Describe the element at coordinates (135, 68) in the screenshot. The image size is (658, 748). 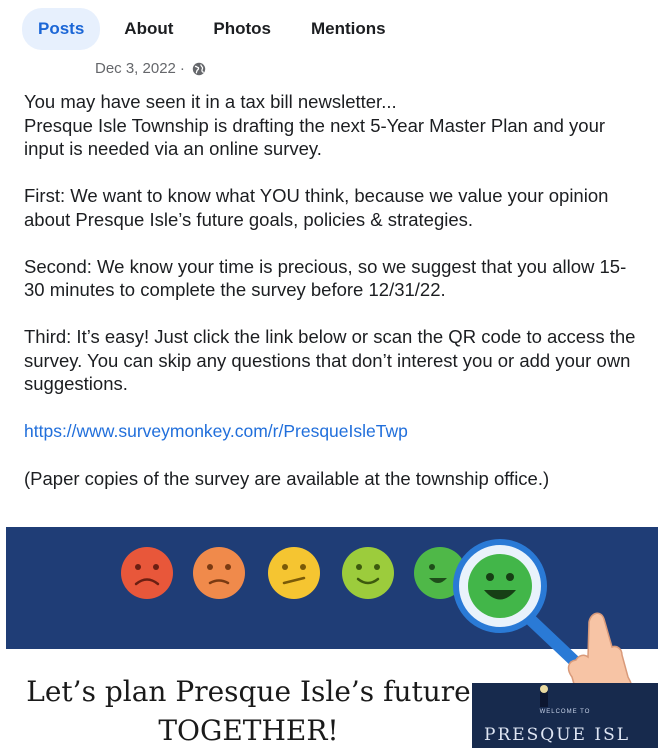
I see `post-date: Dec 3, 2022` at that location.